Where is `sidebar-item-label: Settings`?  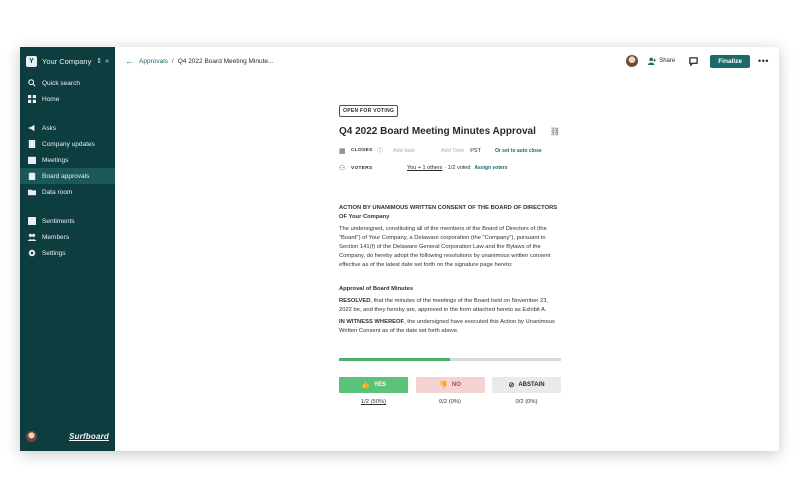
sidebar-item-label: Settings is located at coordinates (54, 253).